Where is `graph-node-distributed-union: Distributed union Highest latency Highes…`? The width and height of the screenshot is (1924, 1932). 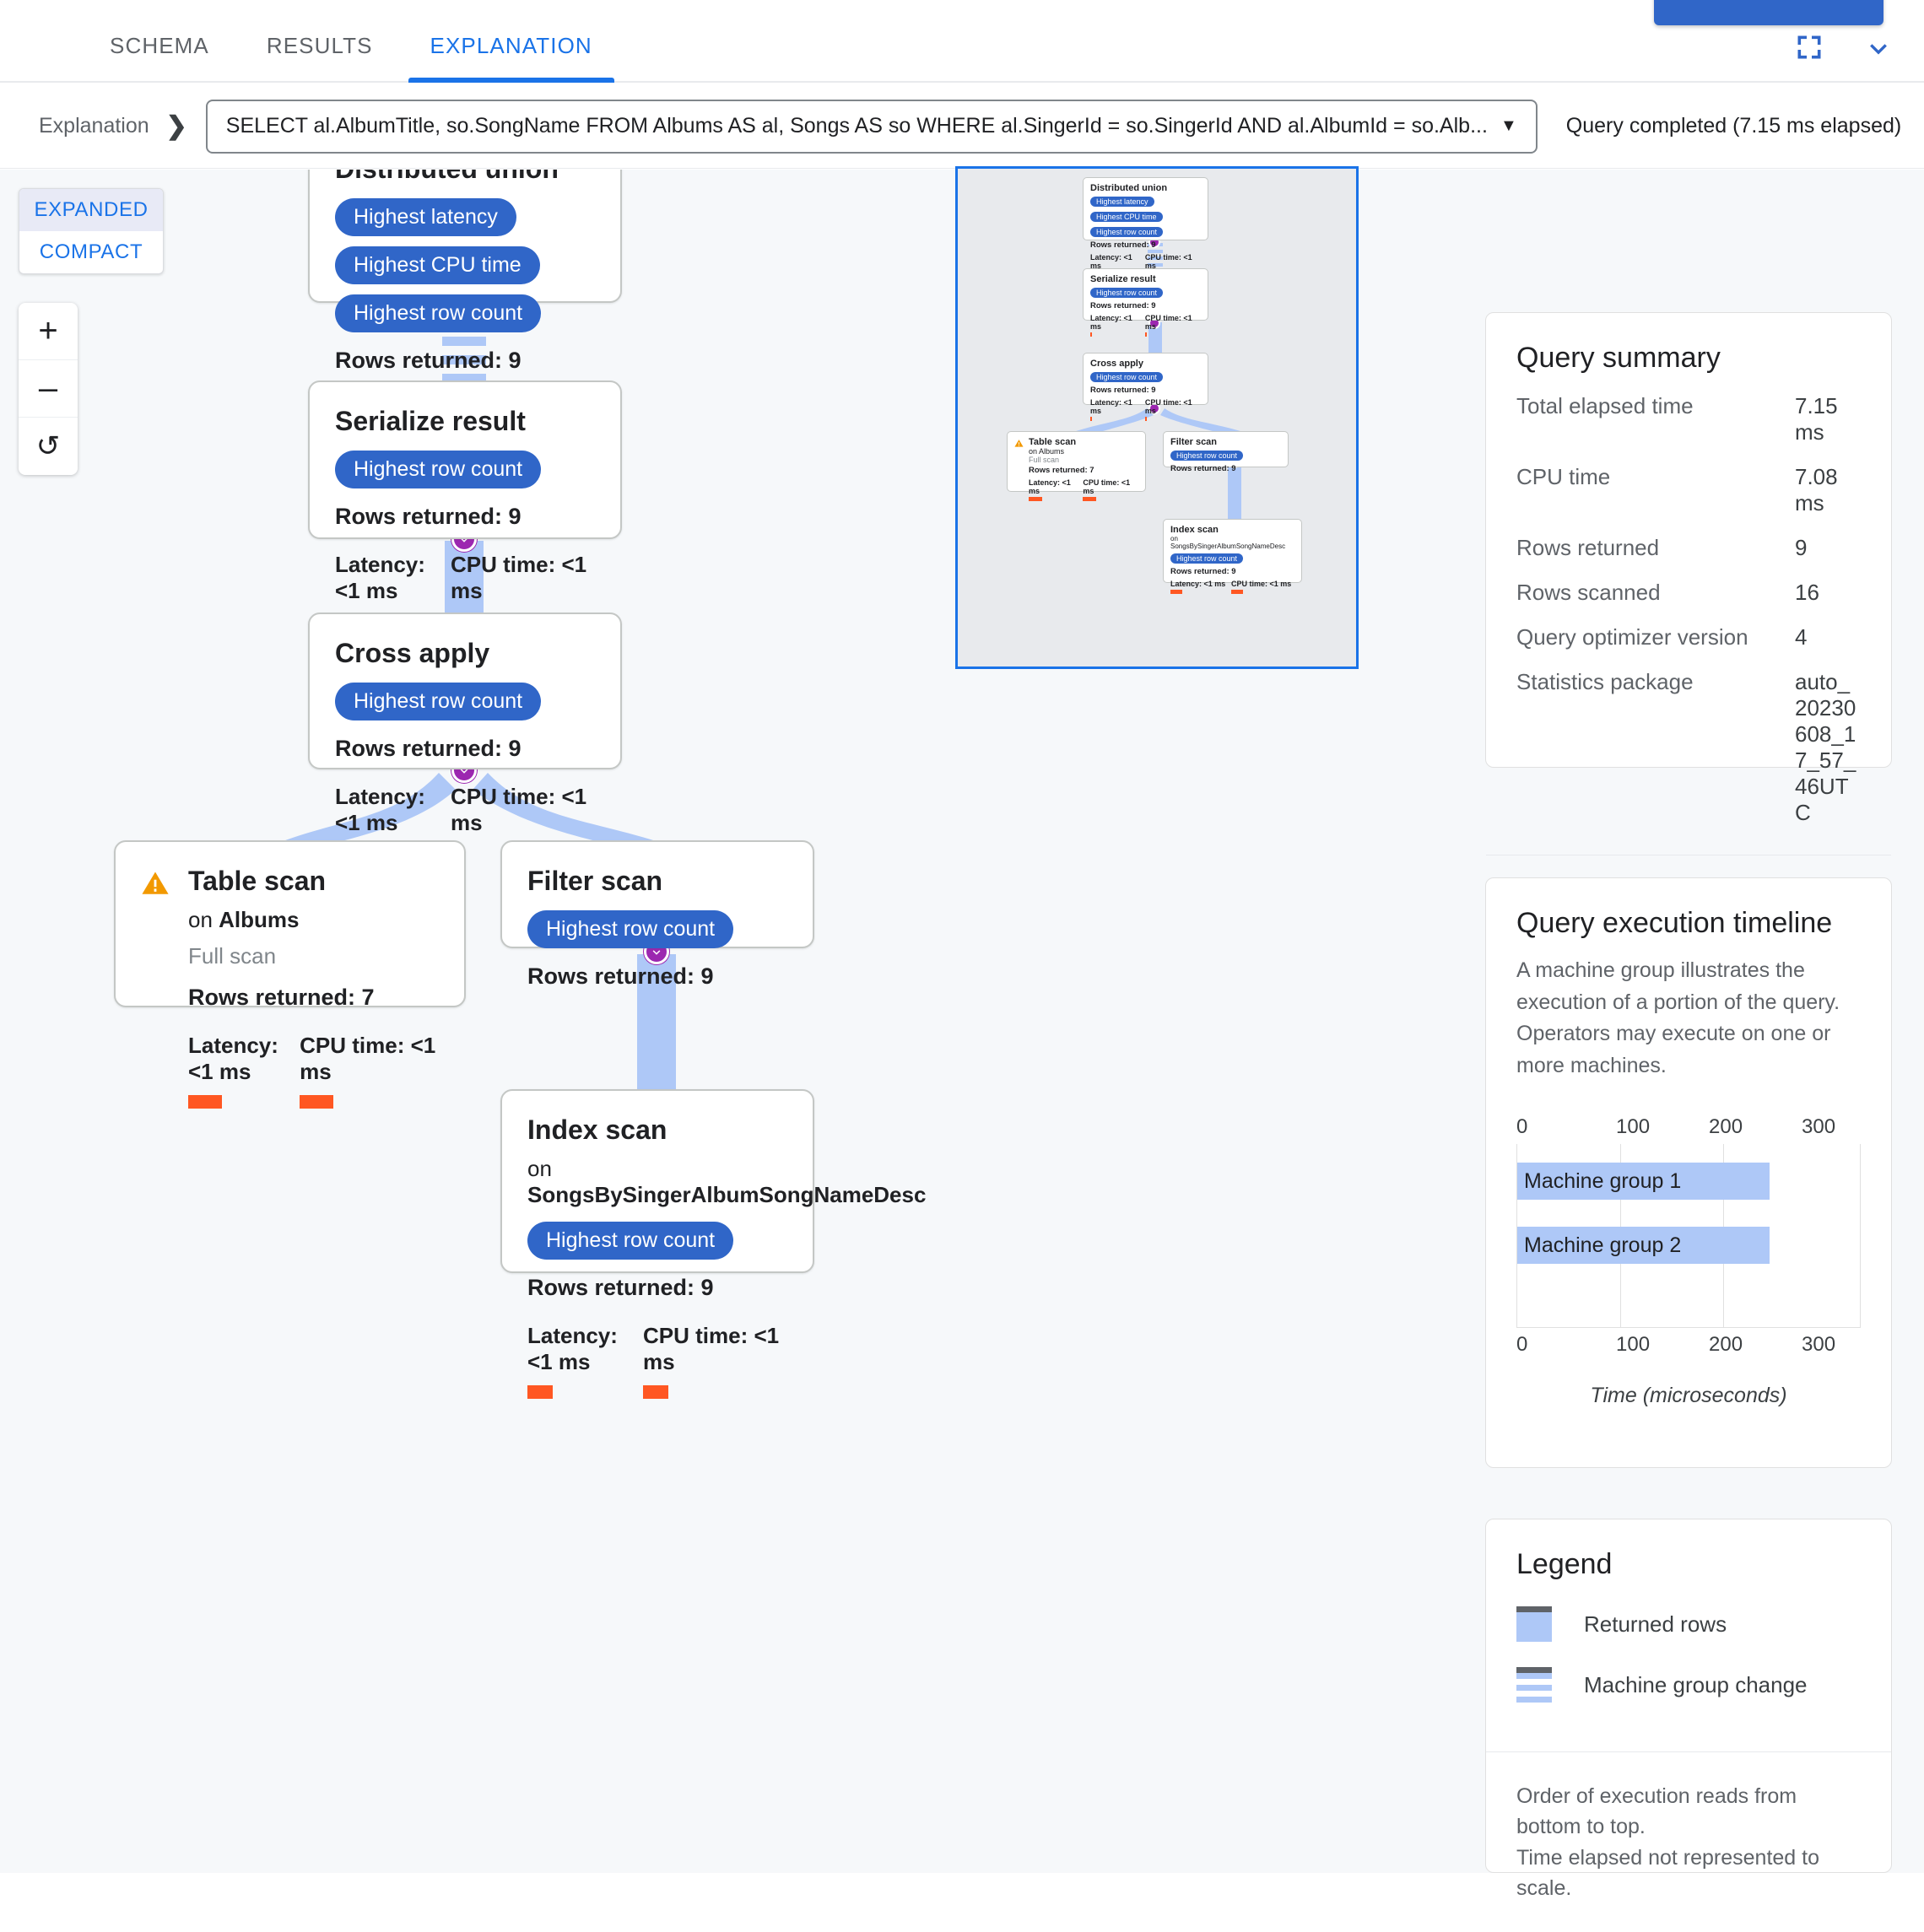 graph-node-distributed-union: Distributed union Highest latency Highes… is located at coordinates (465, 321).